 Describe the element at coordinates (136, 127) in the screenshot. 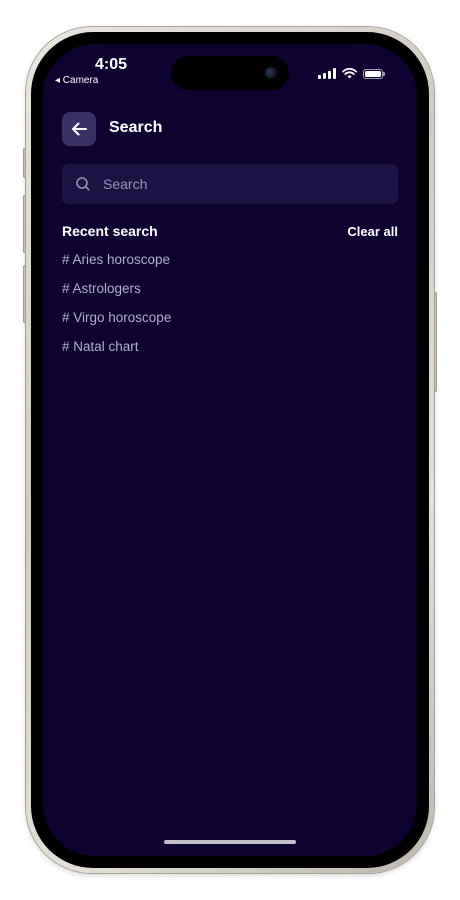

I see `page-title: Search` at that location.